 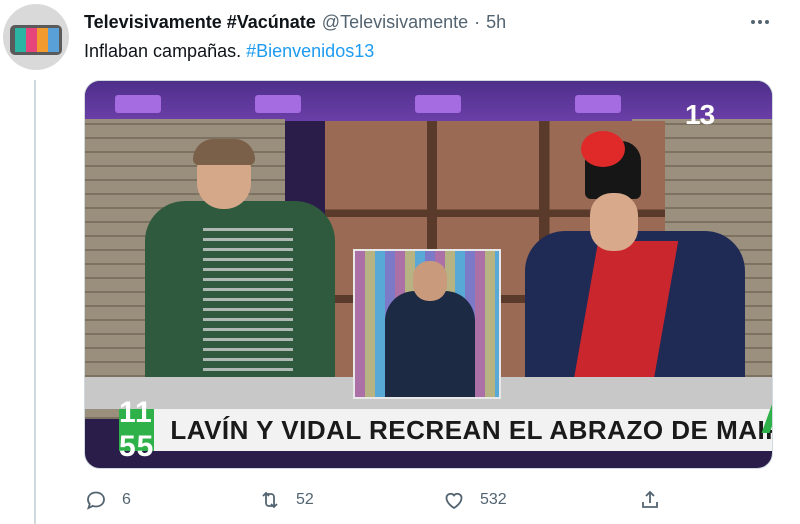 What do you see at coordinates (305, 499) in the screenshot?
I see `retweet-count: 52` at bounding box center [305, 499].